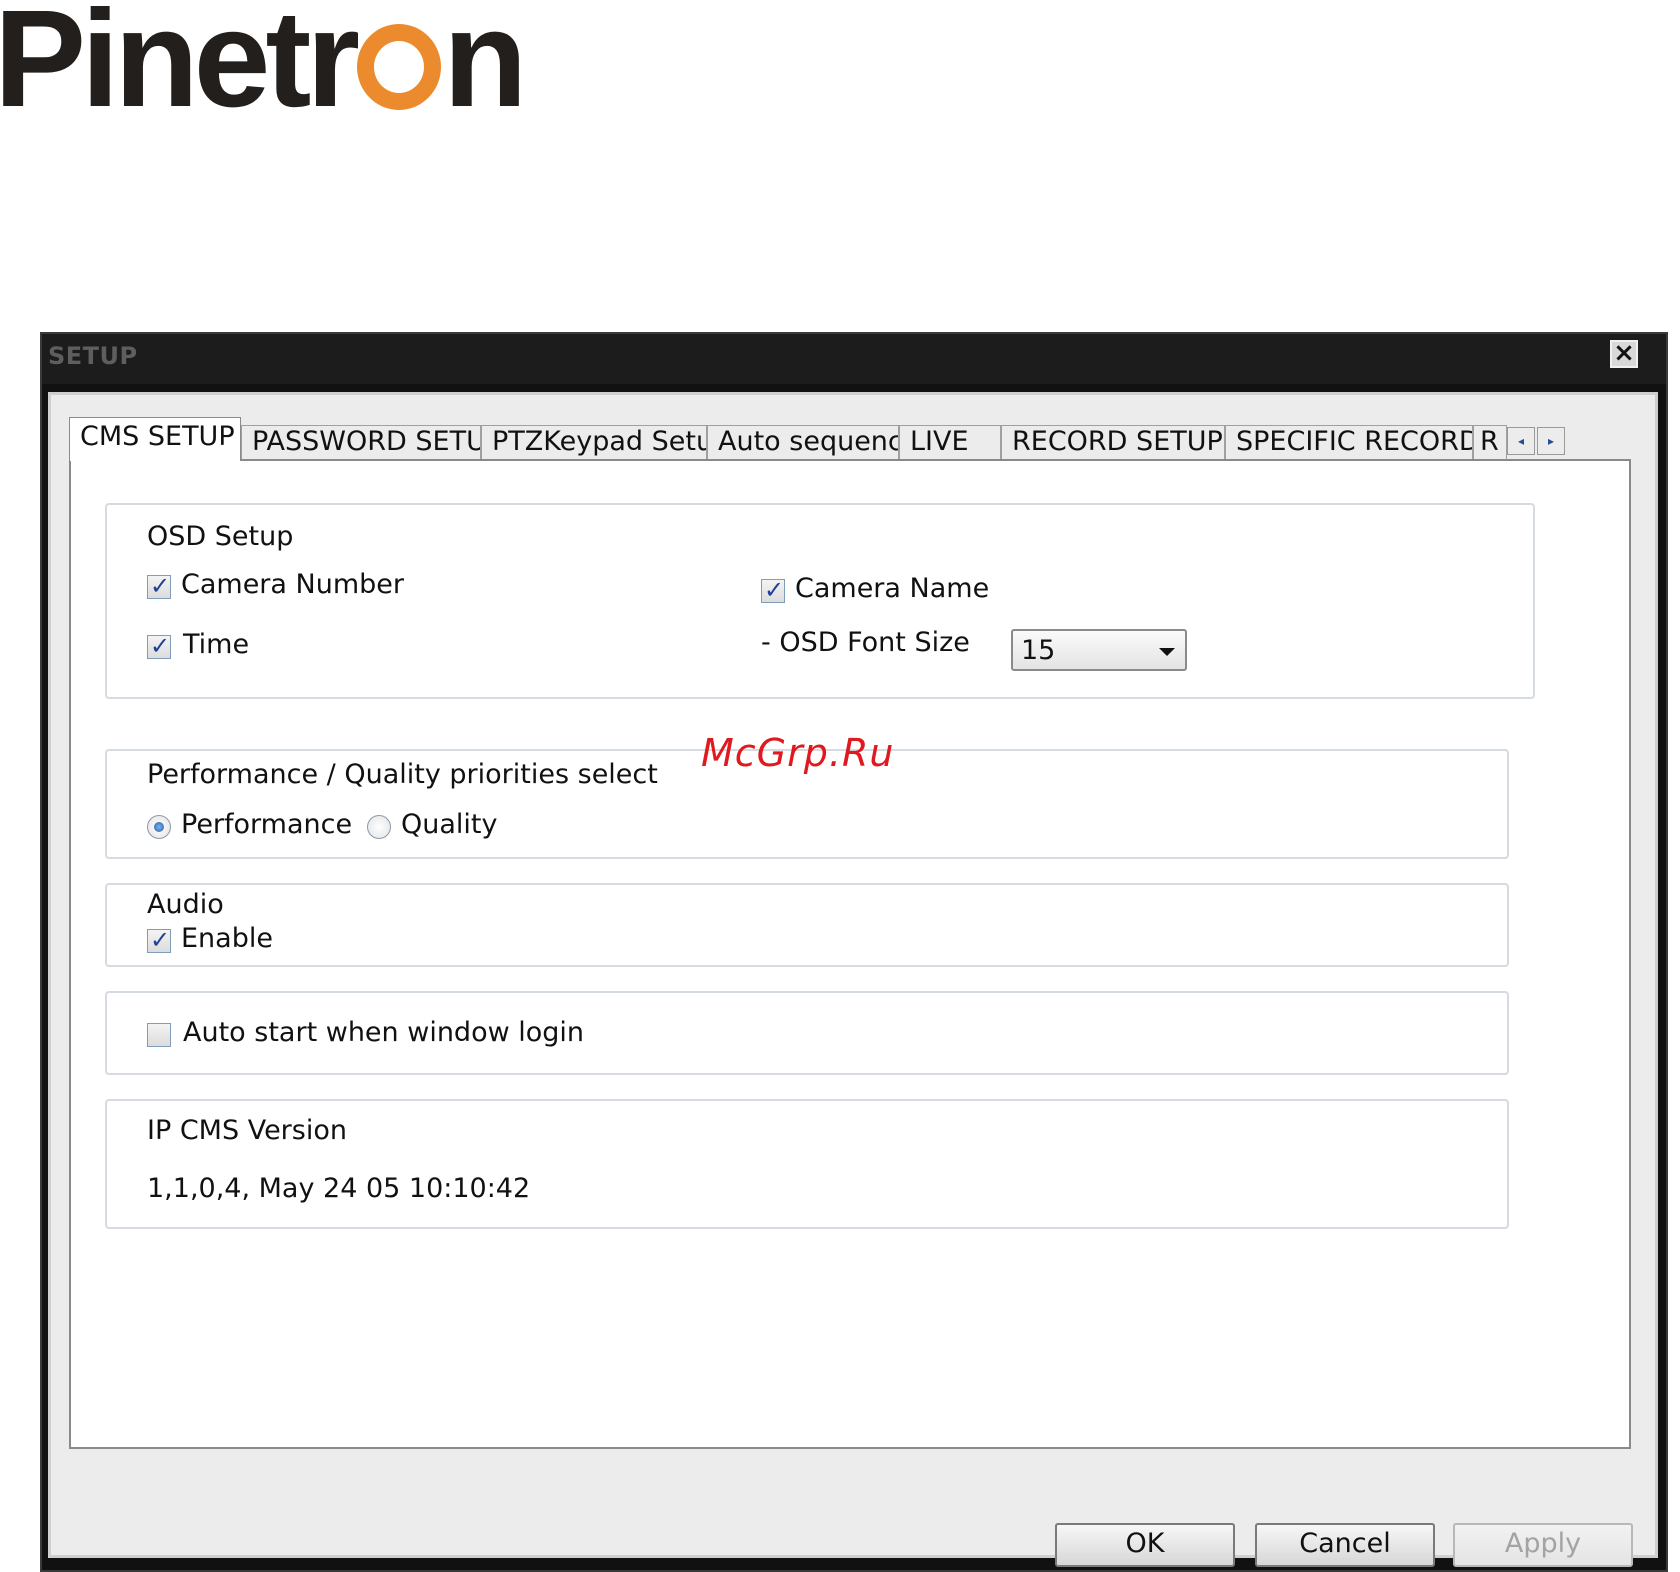 The width and height of the screenshot is (1680, 1572). I want to click on cancel-button: Cancel, so click(1345, 1545).